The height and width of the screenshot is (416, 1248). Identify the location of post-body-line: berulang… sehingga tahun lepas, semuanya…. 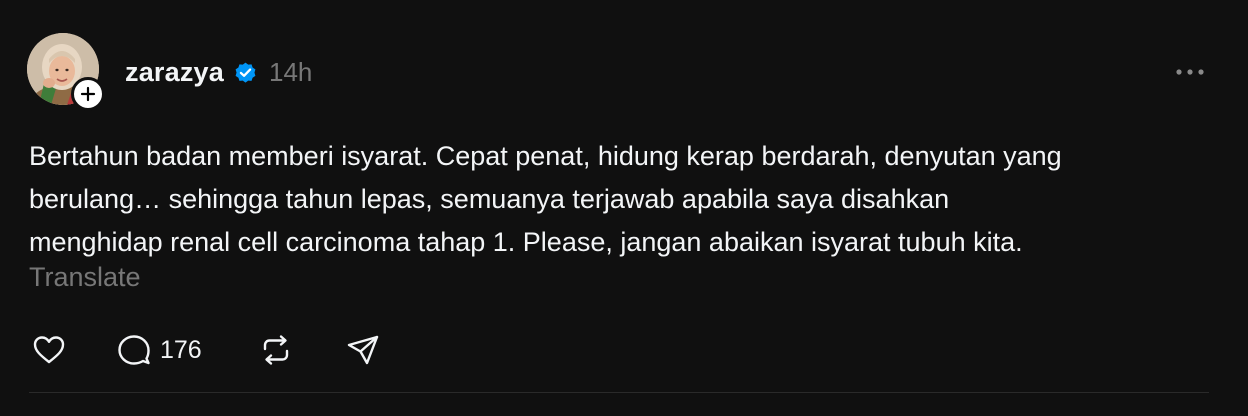
(489, 199).